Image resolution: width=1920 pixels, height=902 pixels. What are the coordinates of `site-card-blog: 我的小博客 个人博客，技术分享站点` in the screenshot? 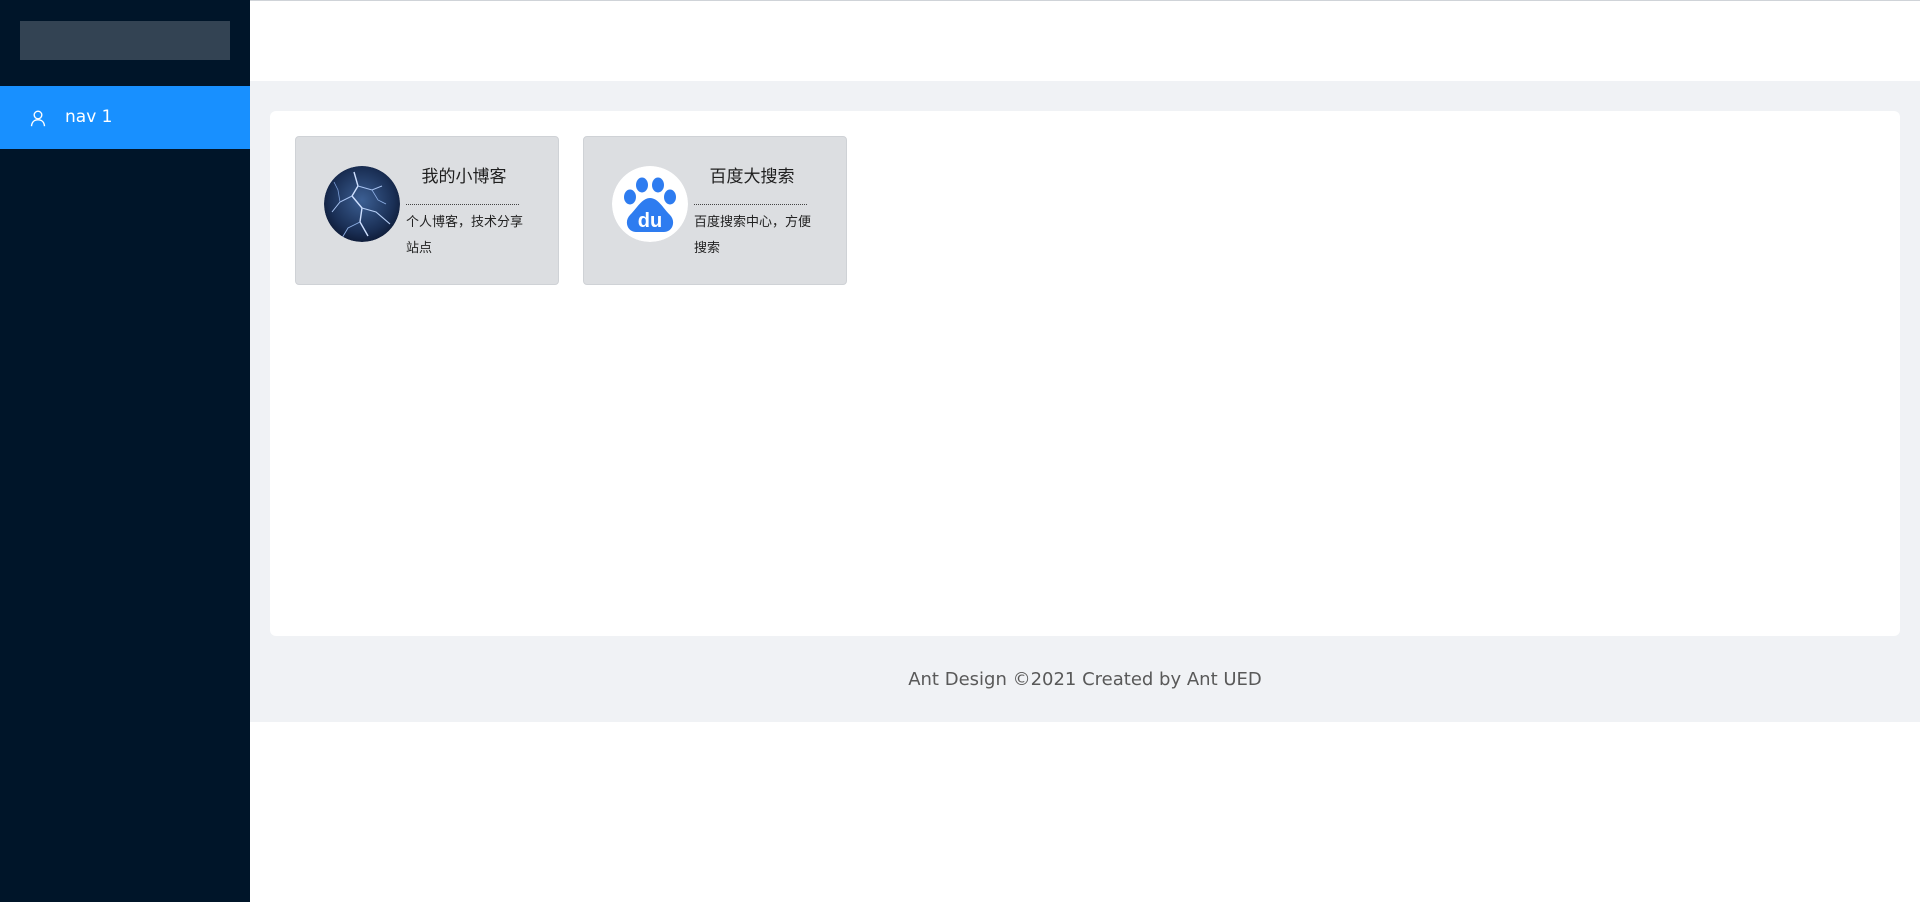 It's located at (427, 210).